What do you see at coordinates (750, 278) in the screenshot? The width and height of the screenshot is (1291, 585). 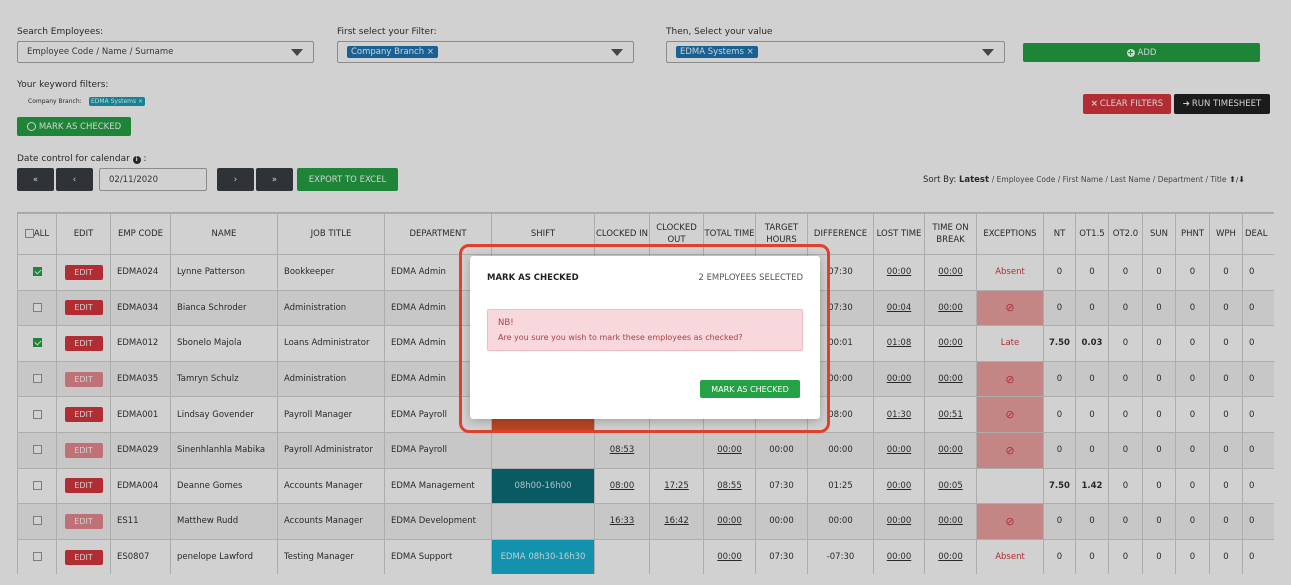 I see `modal-selected-count: 2 EMPLOYEES SELECTED` at bounding box center [750, 278].